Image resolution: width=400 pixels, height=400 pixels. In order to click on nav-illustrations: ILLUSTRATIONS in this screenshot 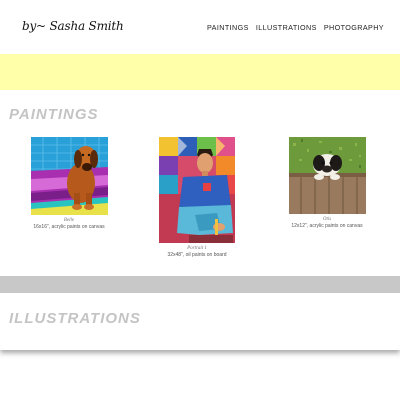, I will do `click(286, 27)`.